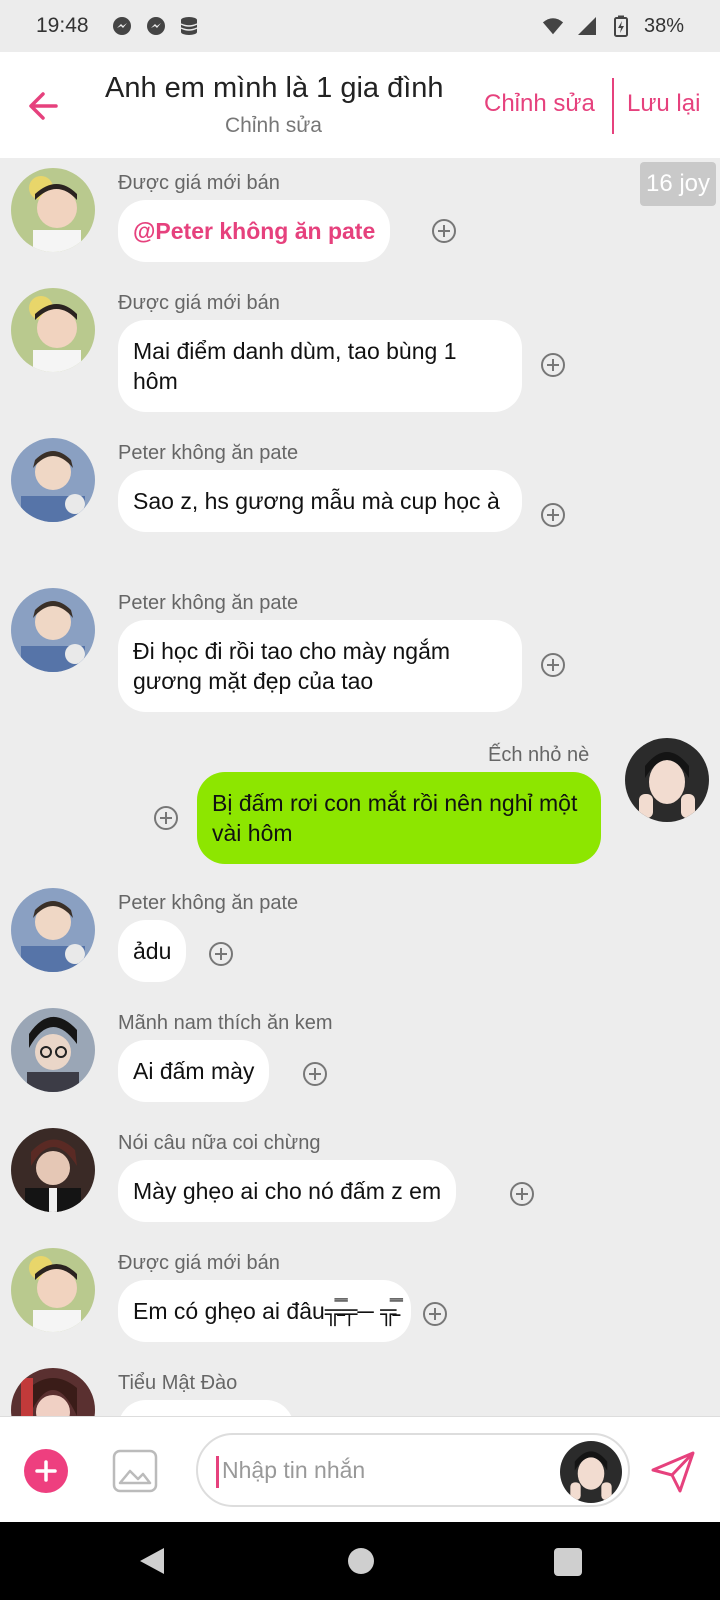 This screenshot has width=720, height=1600. Describe the element at coordinates (320, 501) in the screenshot. I see `message-bubble: Sao z, hs gương mẫu mà cup học à` at that location.